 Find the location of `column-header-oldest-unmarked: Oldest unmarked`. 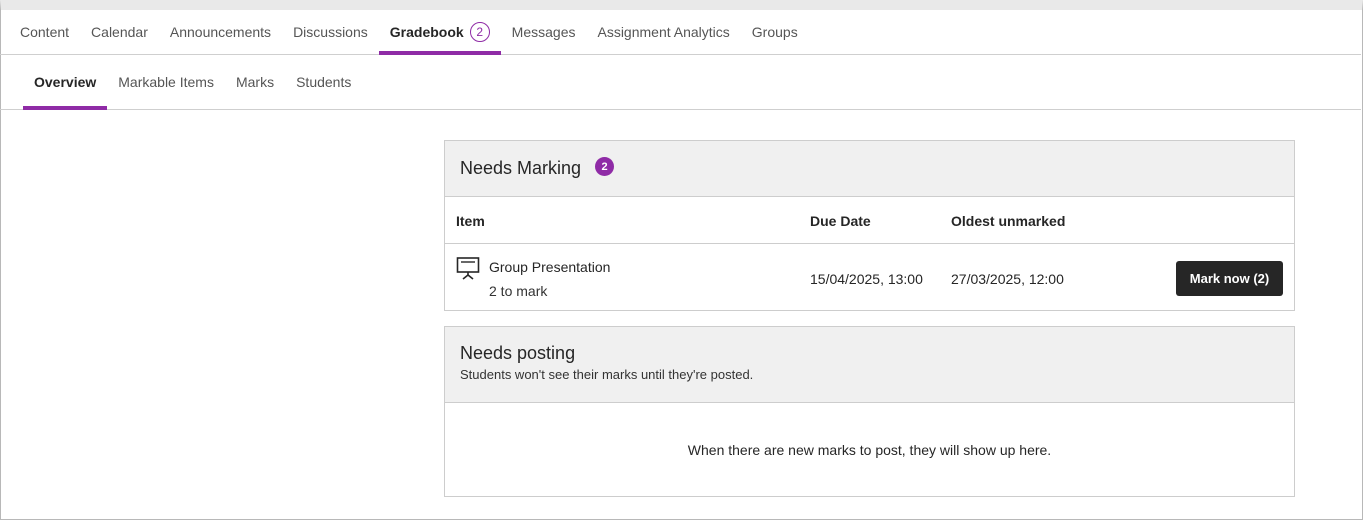

column-header-oldest-unmarked: Oldest unmarked is located at coordinates (1008, 221).